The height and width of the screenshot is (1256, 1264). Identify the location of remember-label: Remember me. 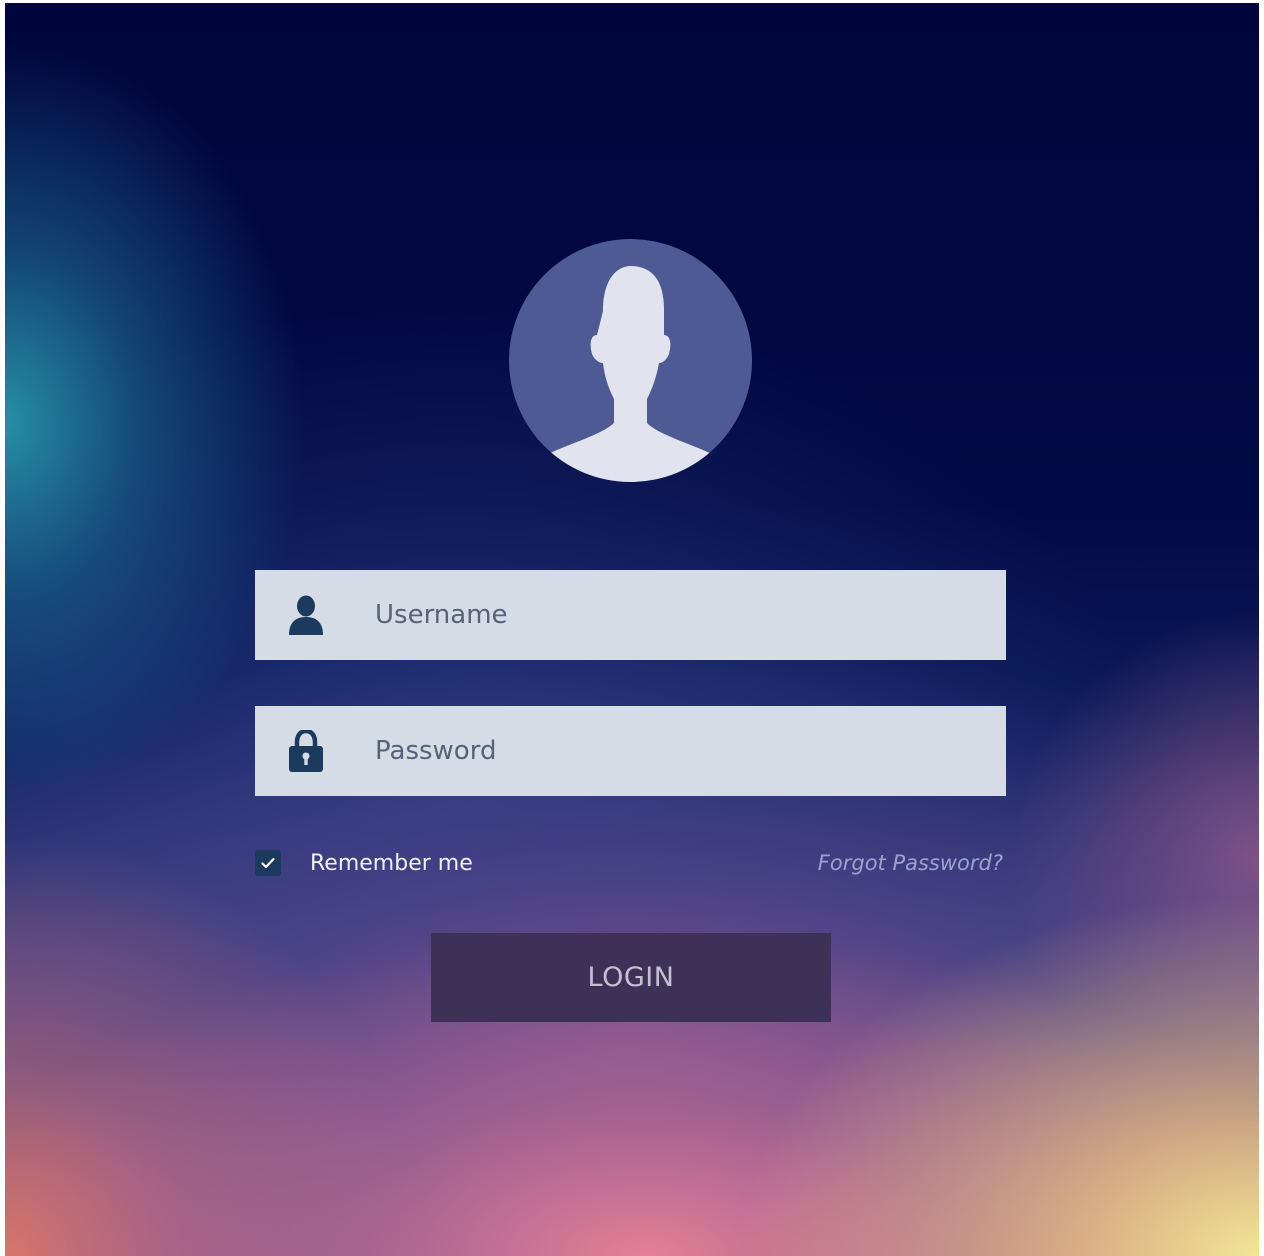
(391, 863).